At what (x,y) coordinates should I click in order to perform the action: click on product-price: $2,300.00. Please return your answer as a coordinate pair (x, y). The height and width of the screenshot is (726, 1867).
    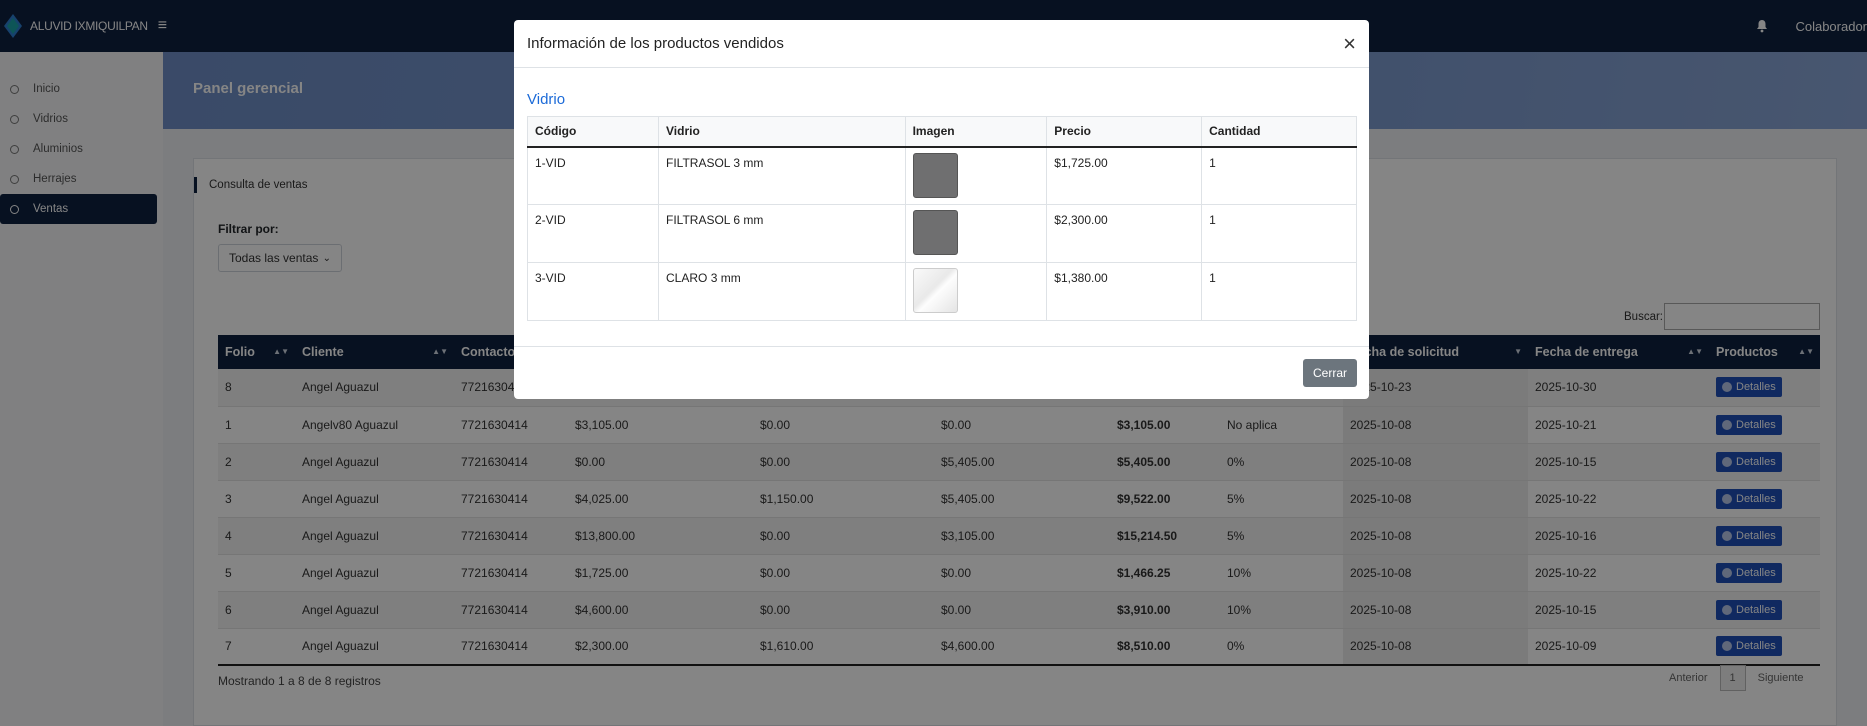
    Looking at the image, I should click on (1124, 233).